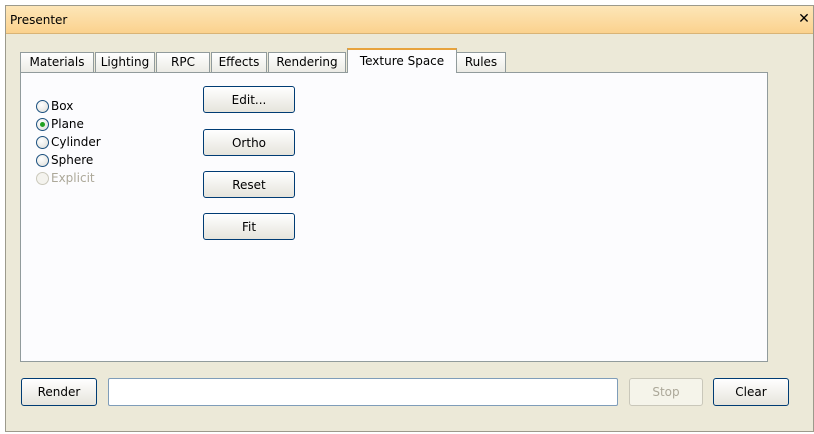  What do you see at coordinates (307, 62) in the screenshot?
I see `tab-rendering: Rendering` at bounding box center [307, 62].